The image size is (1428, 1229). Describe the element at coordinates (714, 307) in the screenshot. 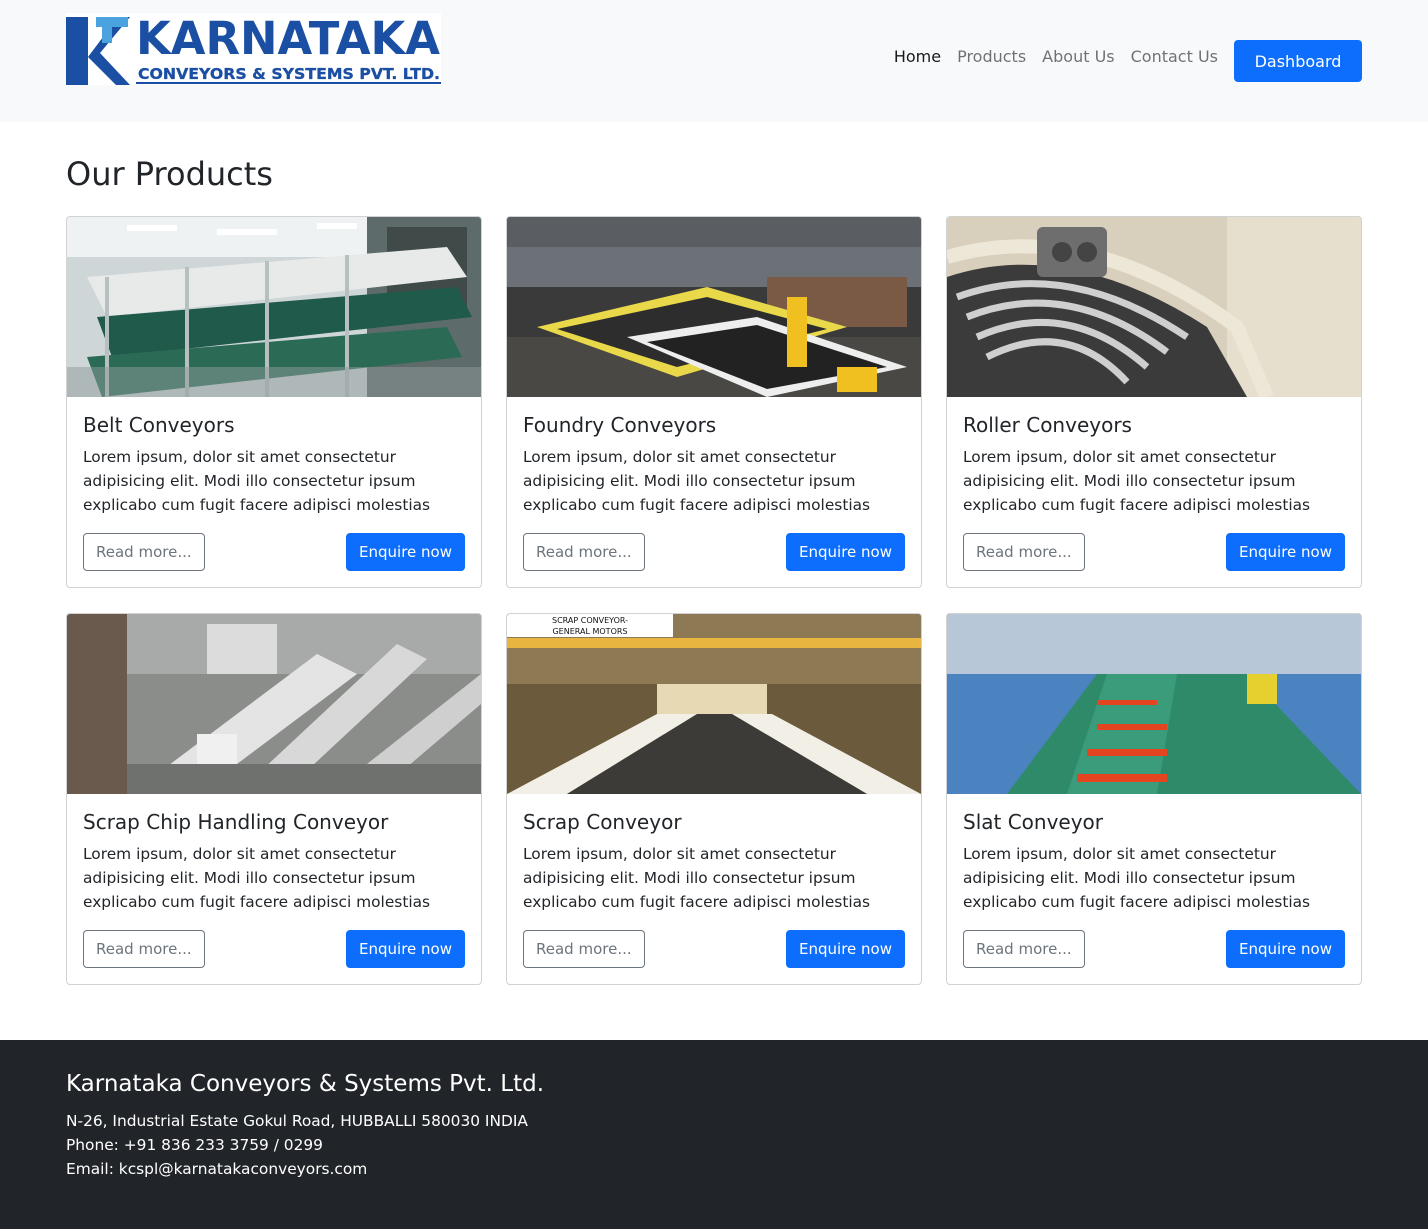

I see `product-image-foundry-conveyors` at that location.